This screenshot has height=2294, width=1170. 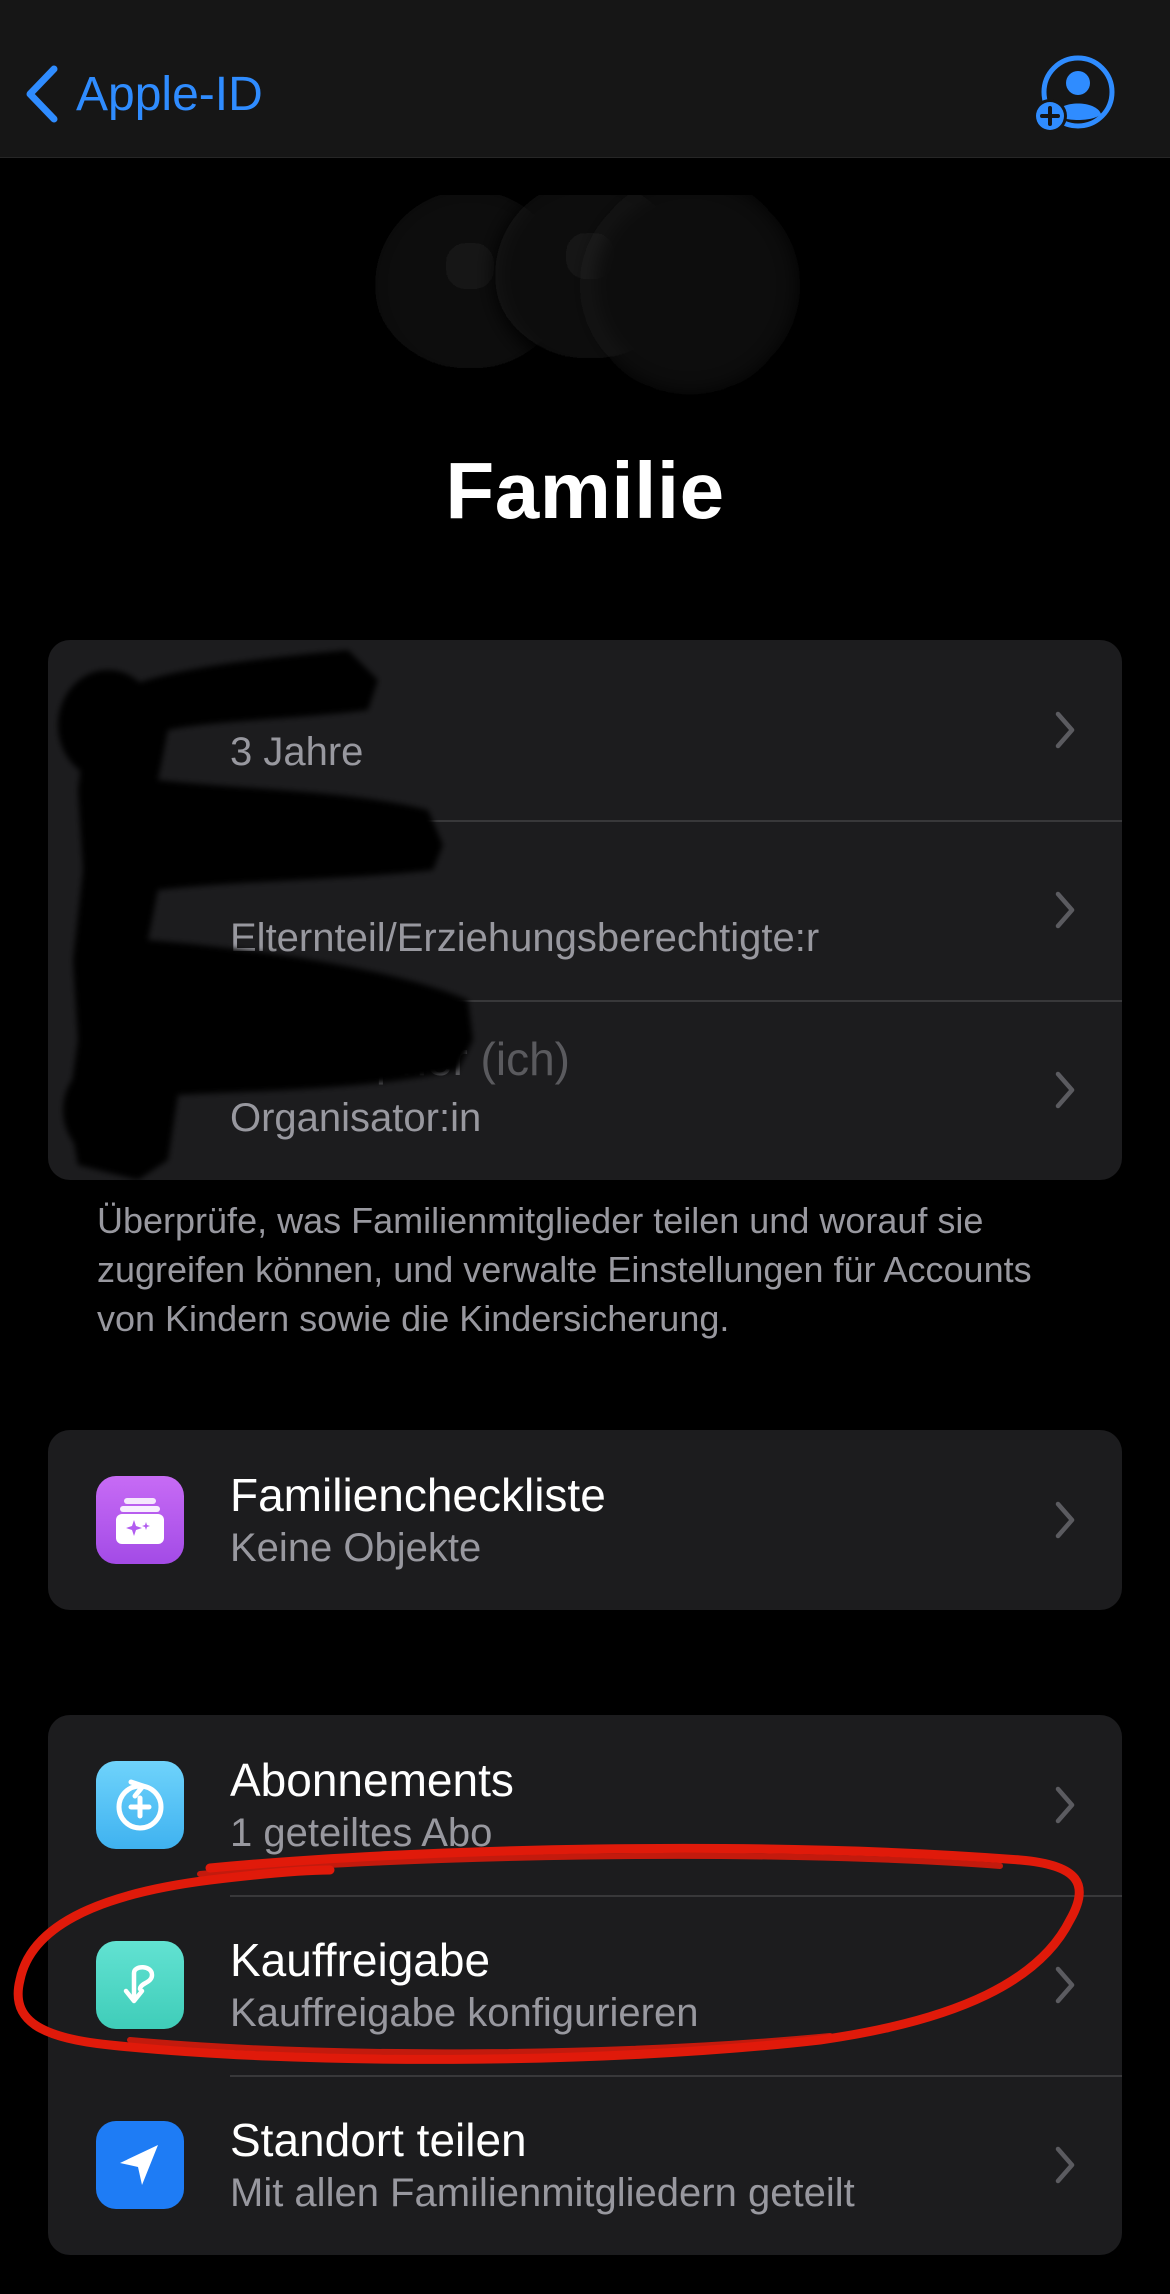 I want to click on family-checklist-row: Familiencheckliste Keine Objekte, so click(x=585, y=1520).